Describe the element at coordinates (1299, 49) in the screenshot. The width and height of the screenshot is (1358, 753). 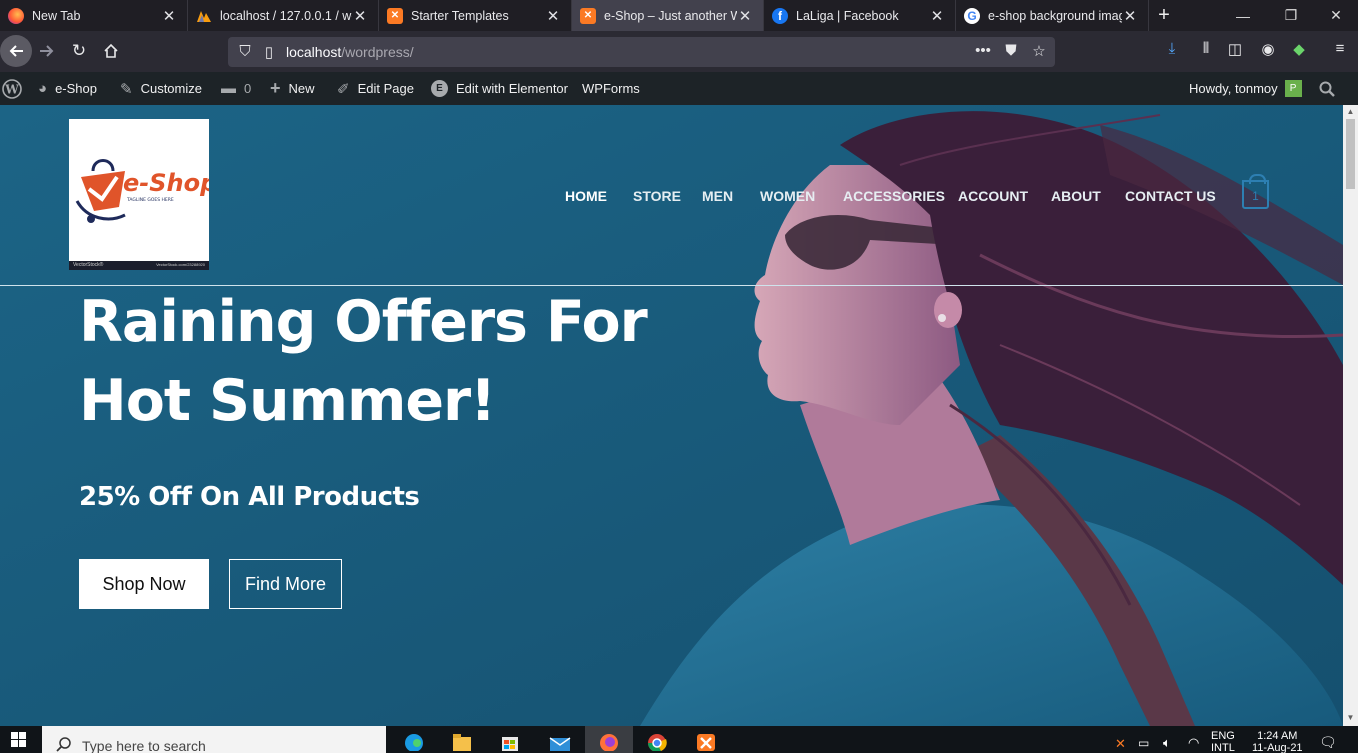
I see `extension-icon: ◆` at that location.